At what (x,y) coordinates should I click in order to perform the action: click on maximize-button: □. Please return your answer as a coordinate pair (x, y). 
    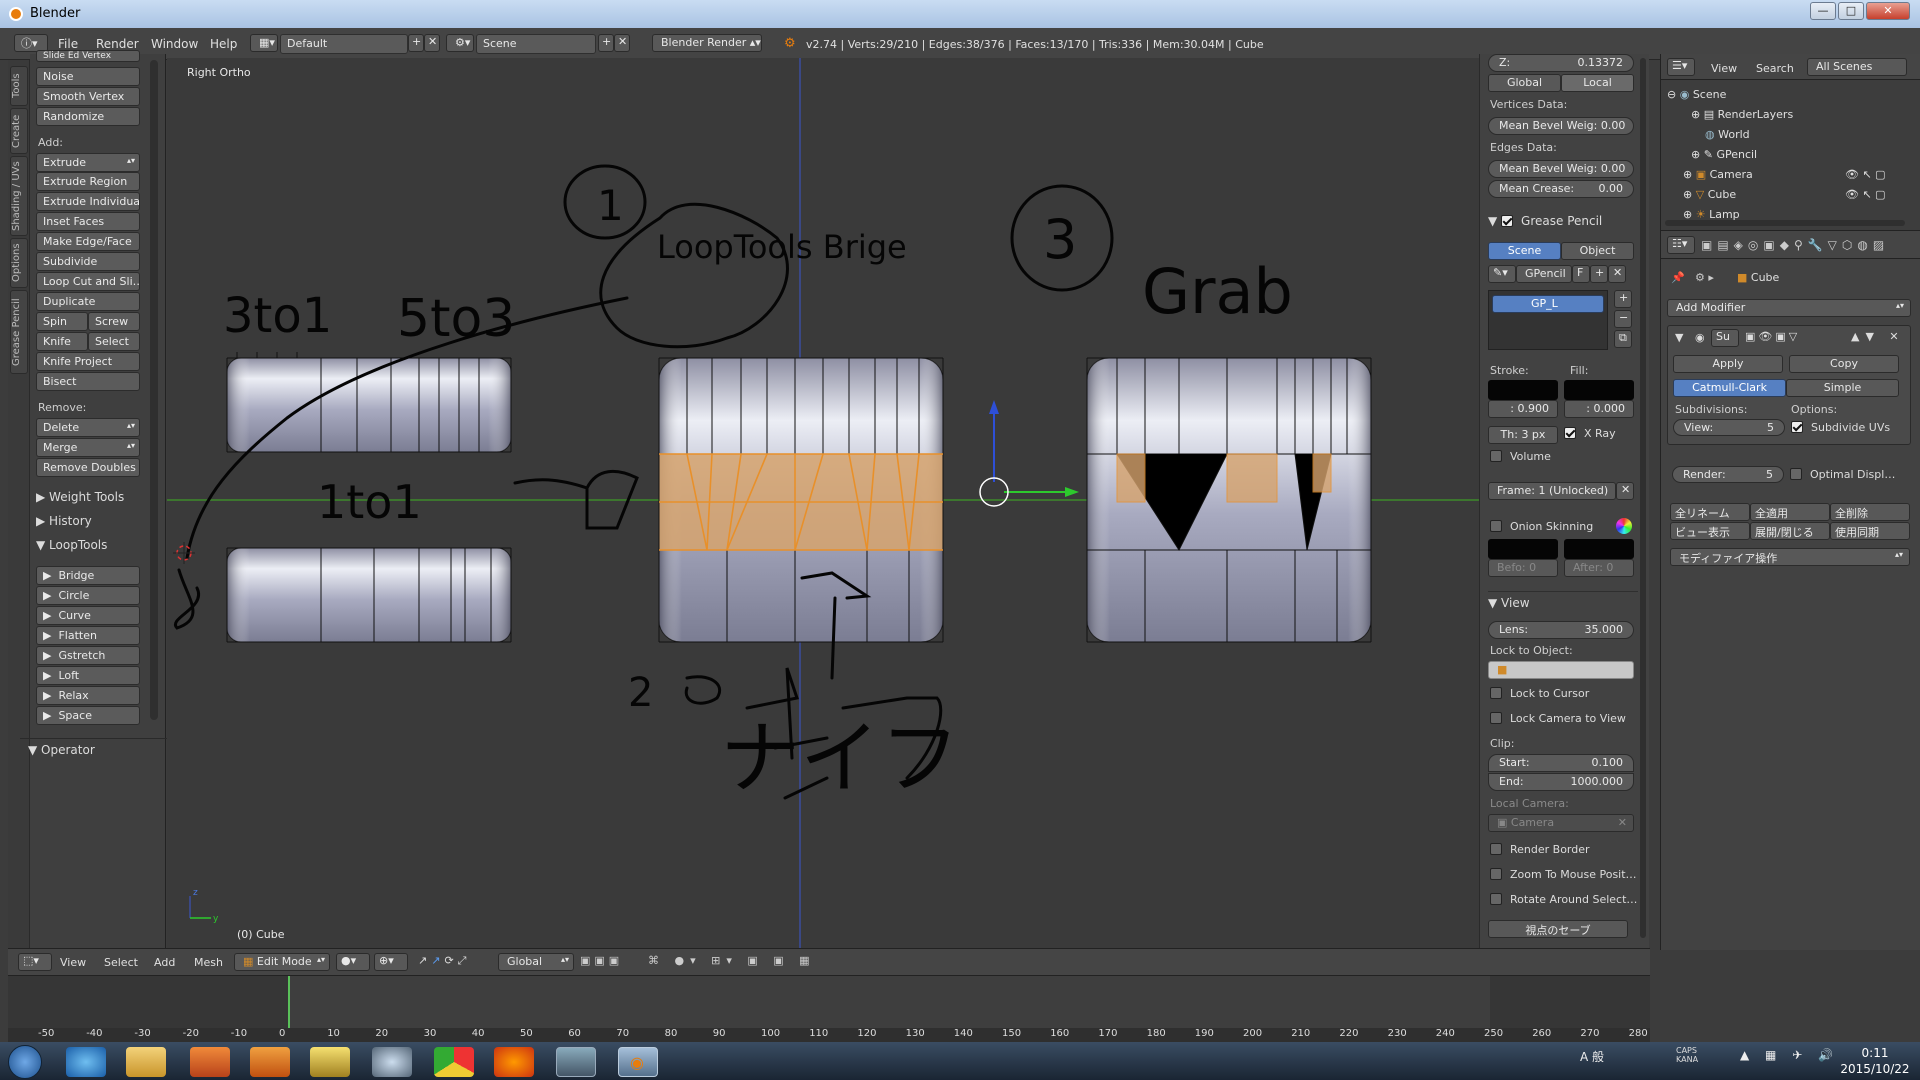
    Looking at the image, I should click on (1851, 11).